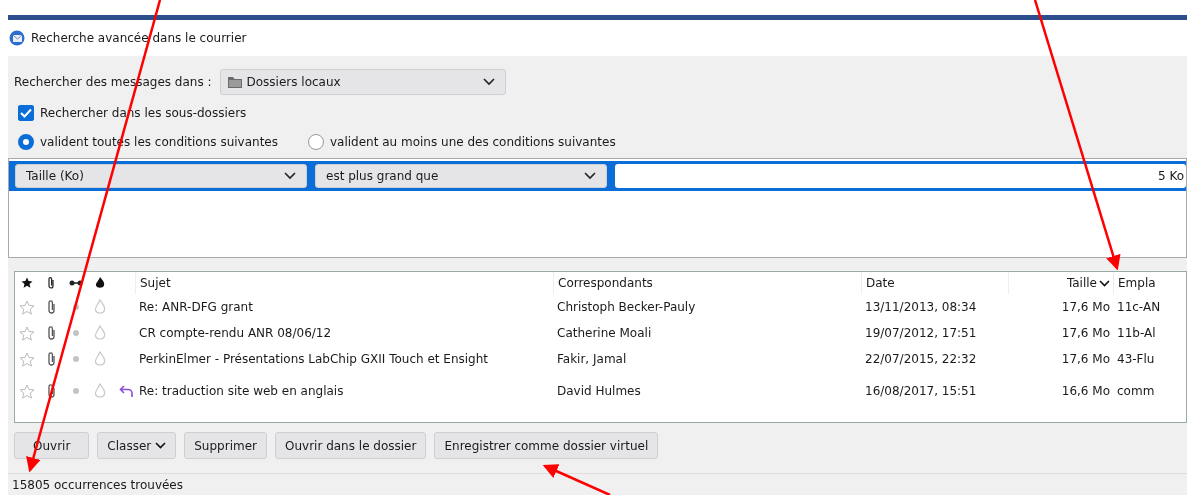 Image resolution: width=1187 pixels, height=495 pixels. Describe the element at coordinates (76, 283) in the screenshot. I see `glasses-icon` at that location.